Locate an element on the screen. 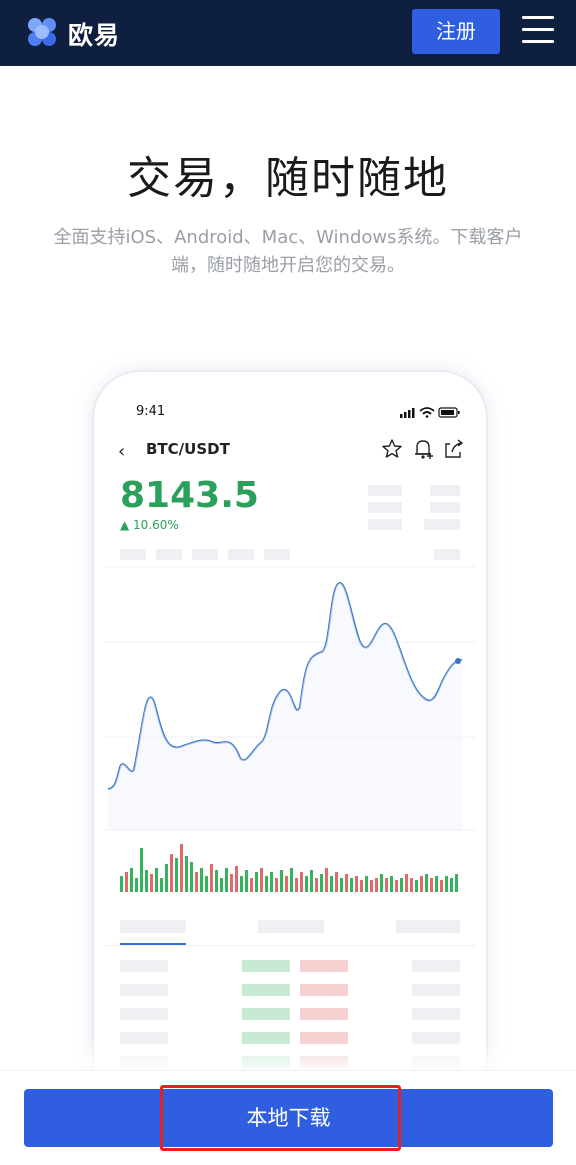 This screenshot has height=1165, width=576. pair-action-icons is located at coordinates (425, 449).